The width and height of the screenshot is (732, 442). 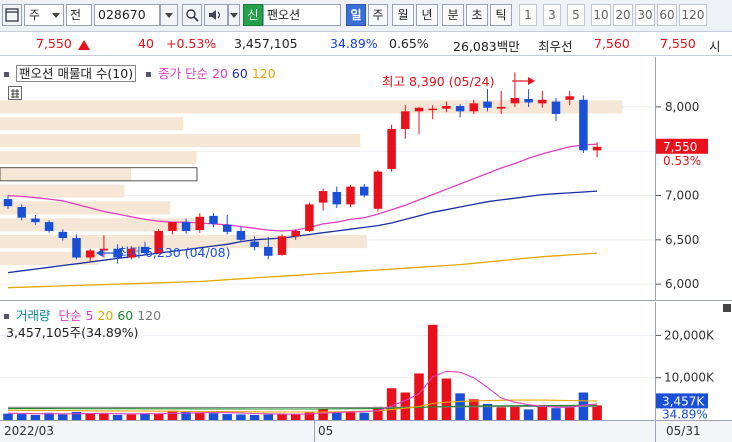 What do you see at coordinates (146, 43) in the screenshot?
I see `price-change: 40` at bounding box center [146, 43].